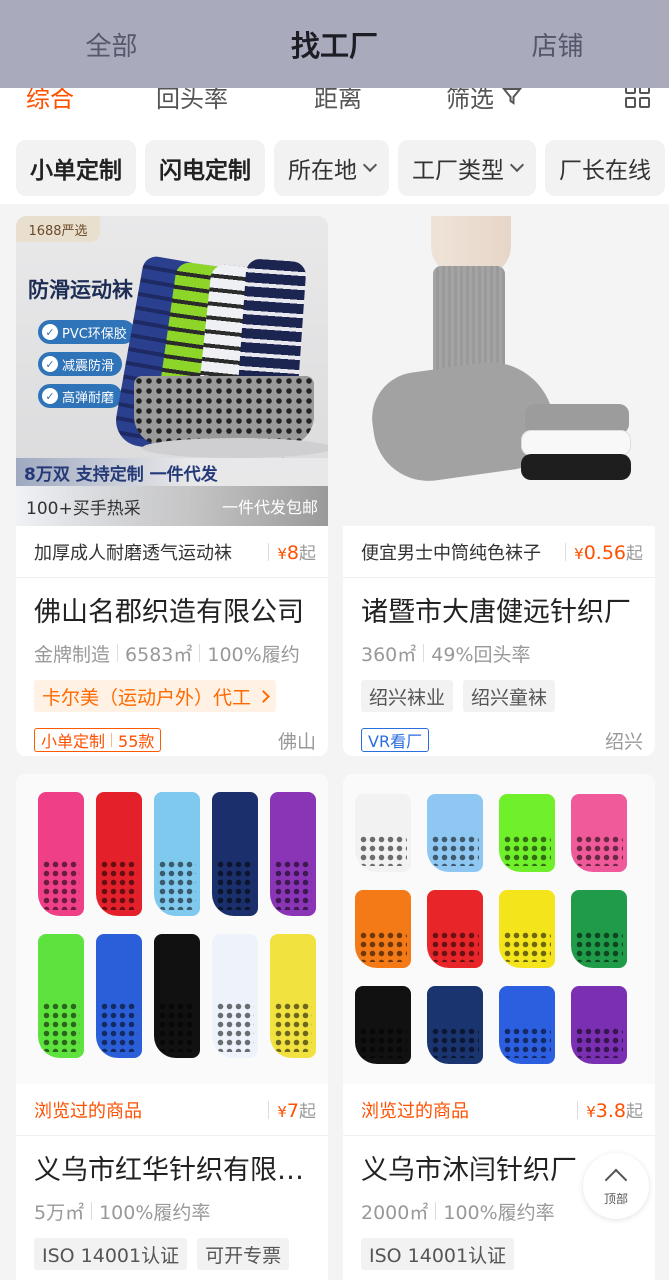  Describe the element at coordinates (322, 171) in the screenshot. I see `chip-label: 所在地` at that location.